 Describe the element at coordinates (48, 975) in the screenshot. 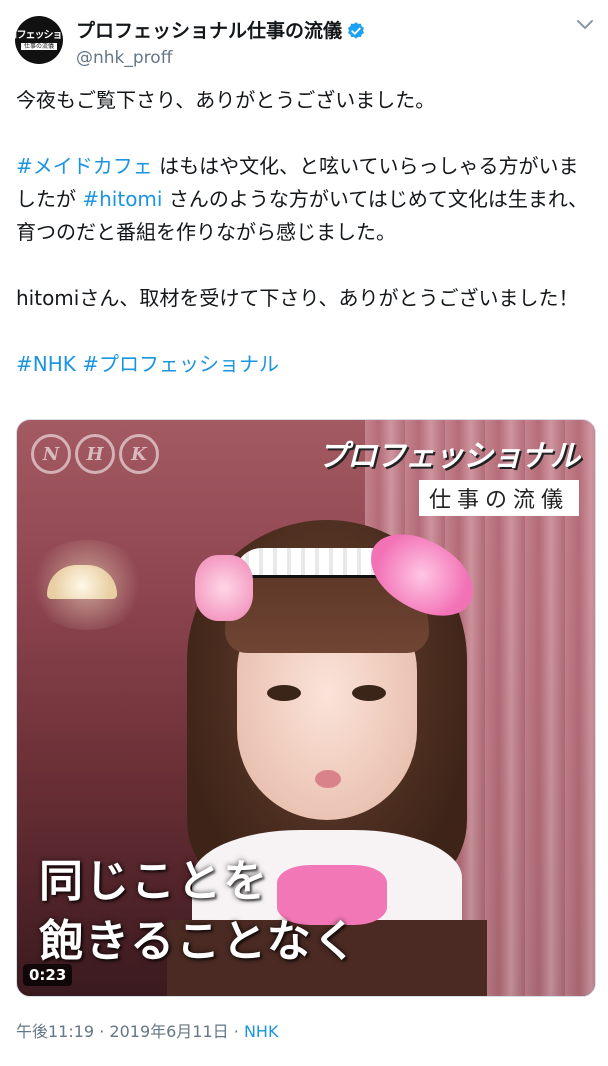

I see `video-duration-badge: 0:23` at that location.